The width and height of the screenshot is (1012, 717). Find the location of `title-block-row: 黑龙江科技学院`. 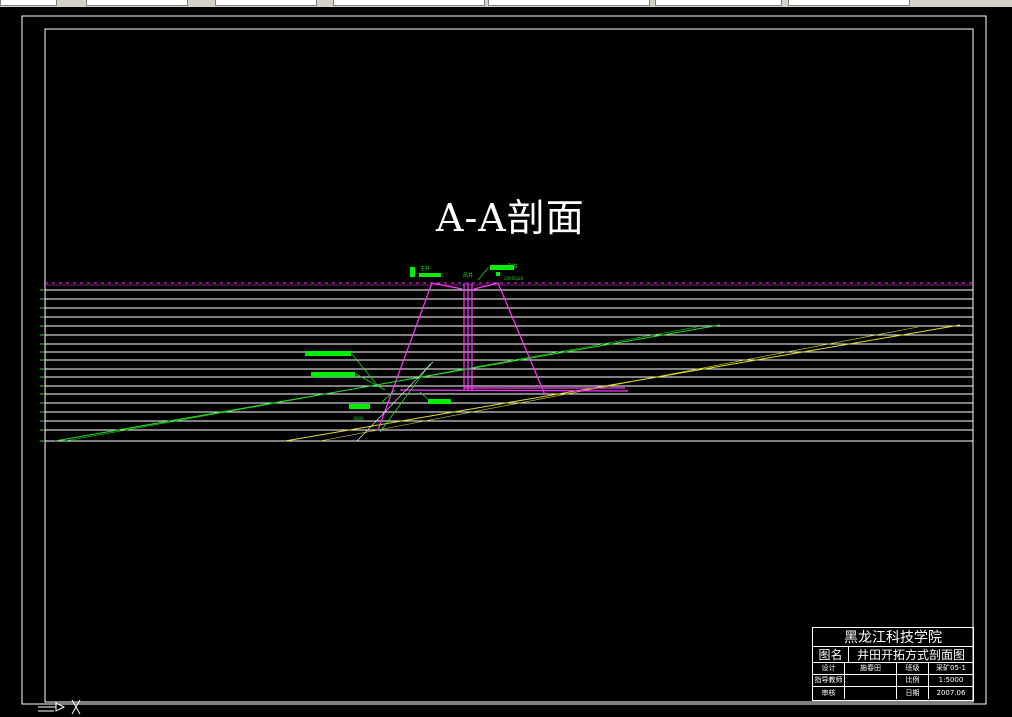

title-block-row: 黑龙江科技学院 is located at coordinates (893, 637).